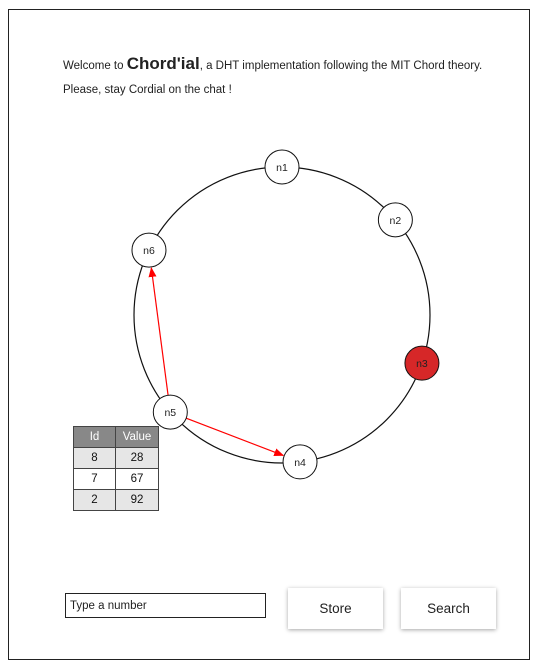 Image resolution: width=533 pixels, height=665 pixels. I want to click on ring-node-n4: n4, so click(300, 462).